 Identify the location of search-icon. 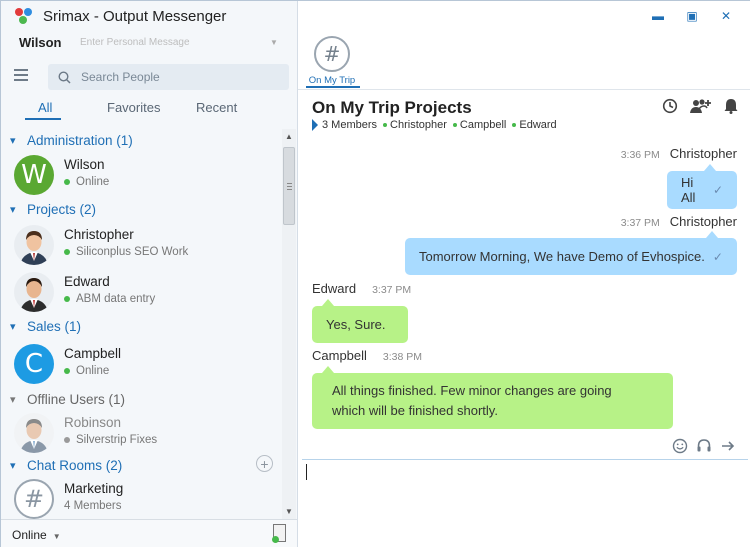
(64, 77).